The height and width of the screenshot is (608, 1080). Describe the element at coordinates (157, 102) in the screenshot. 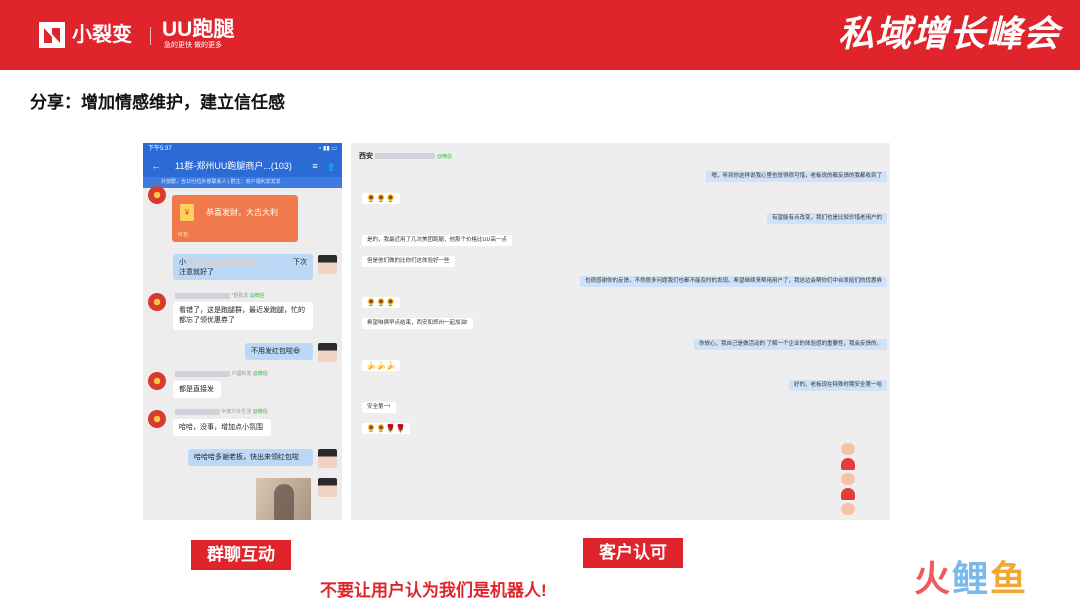

I see `slide-title: 分享：增加情感维护，建立信任感` at that location.